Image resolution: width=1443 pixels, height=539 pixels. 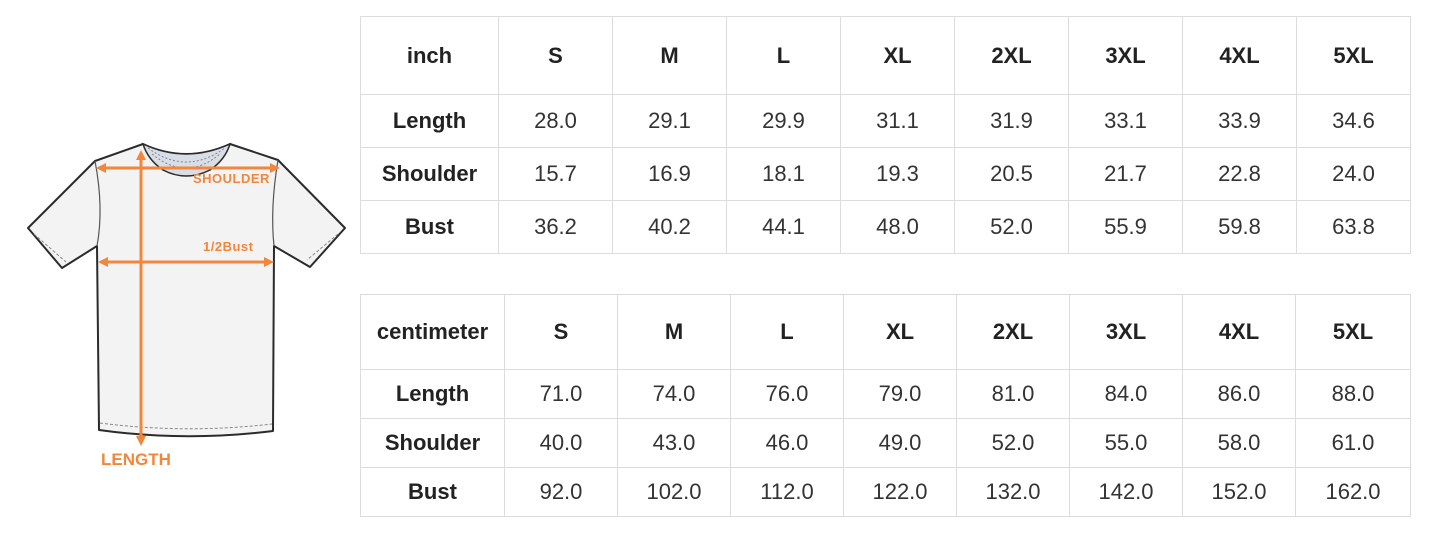 What do you see at coordinates (561, 492) in the screenshot?
I see `table-cell: 92.0` at bounding box center [561, 492].